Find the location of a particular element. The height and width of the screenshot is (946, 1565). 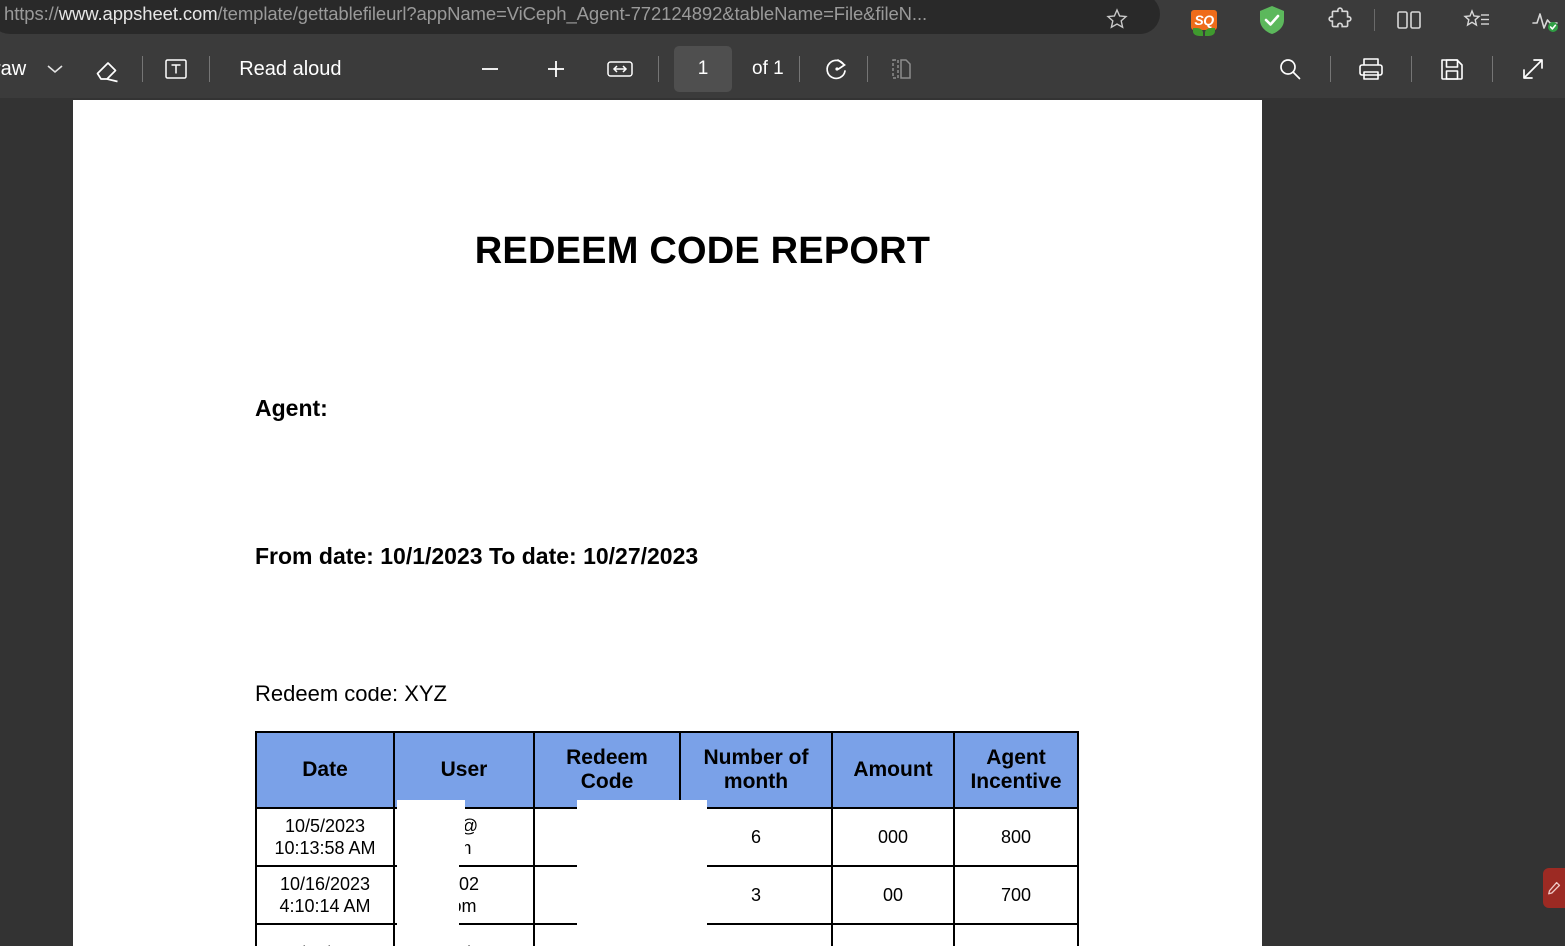

column-header-number-of-month: Number of month is located at coordinates (756, 770).